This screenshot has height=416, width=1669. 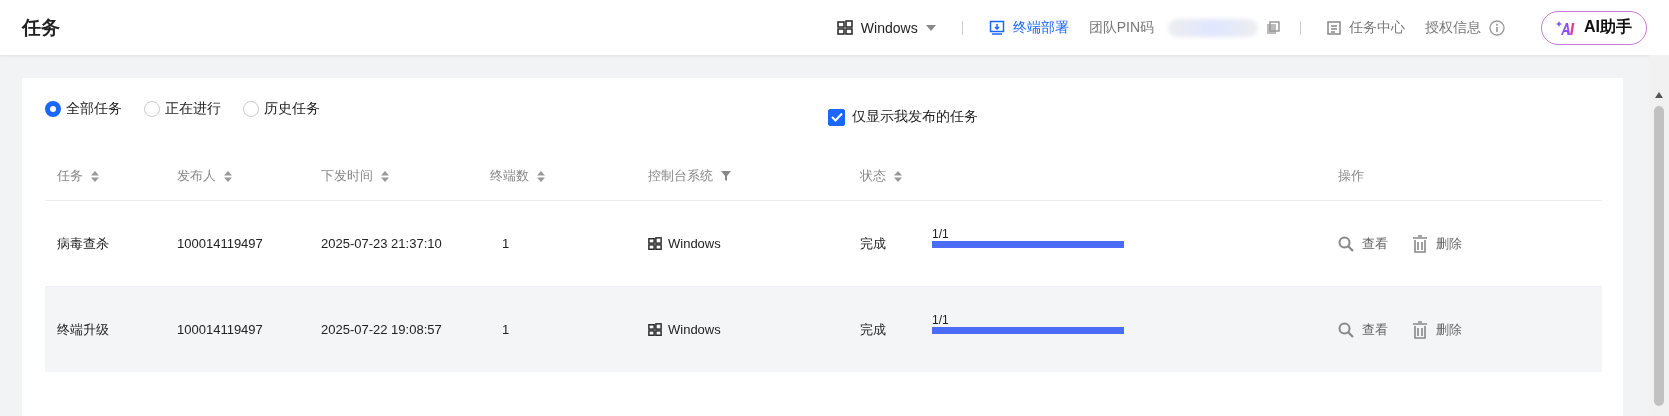 What do you see at coordinates (204, 176) in the screenshot?
I see `column-header: 发布人` at bounding box center [204, 176].